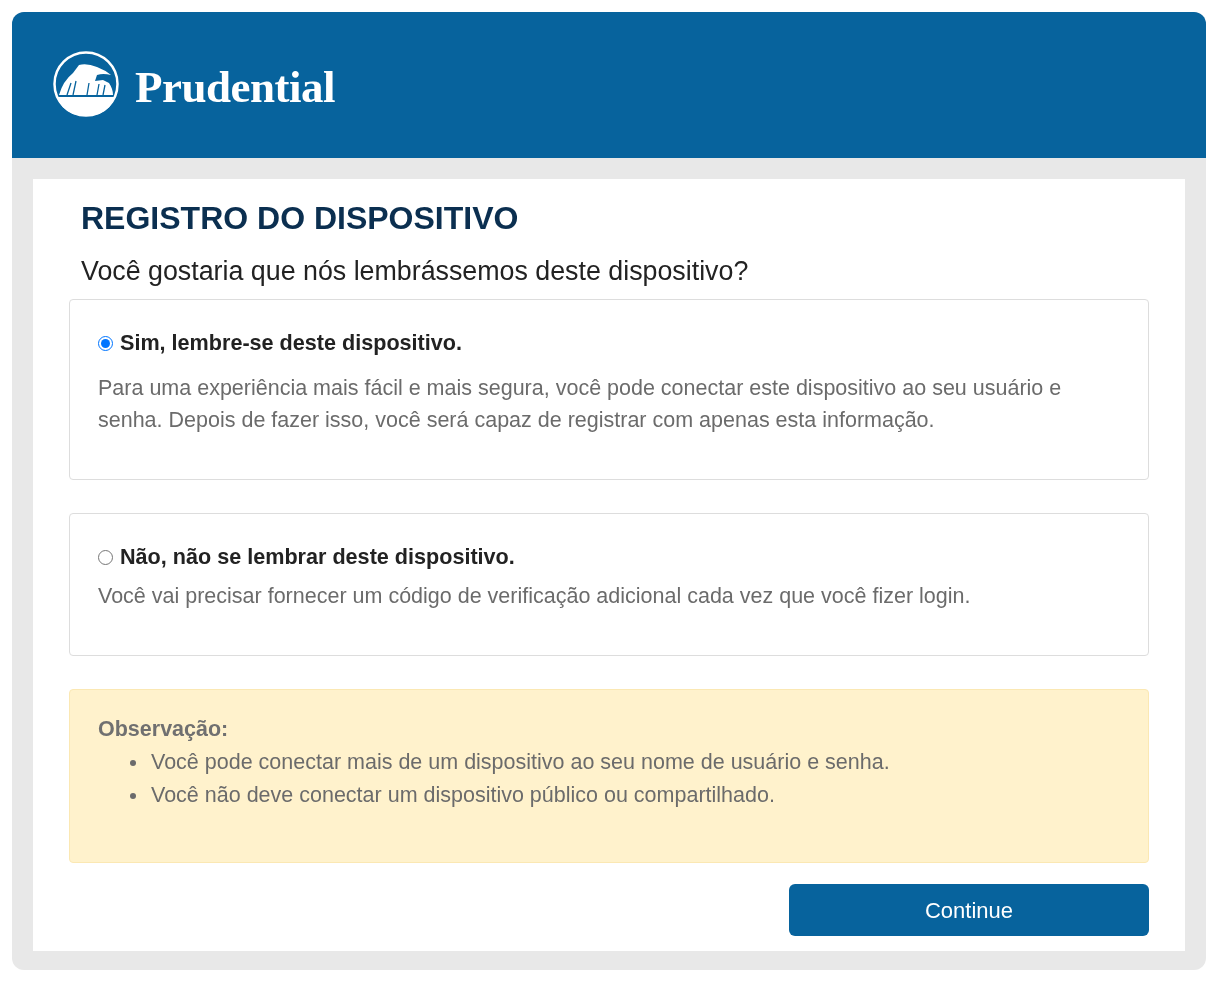 The width and height of the screenshot is (1217, 982). What do you see at coordinates (164, 729) in the screenshot?
I see `note-title: Observação:` at bounding box center [164, 729].